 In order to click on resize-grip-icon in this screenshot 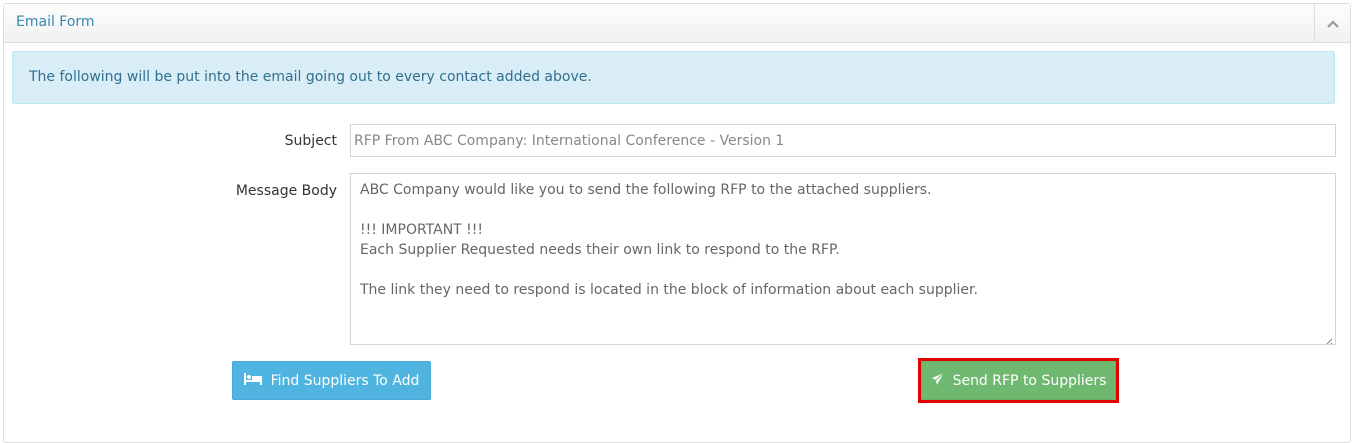, I will do `click(1328, 338)`.